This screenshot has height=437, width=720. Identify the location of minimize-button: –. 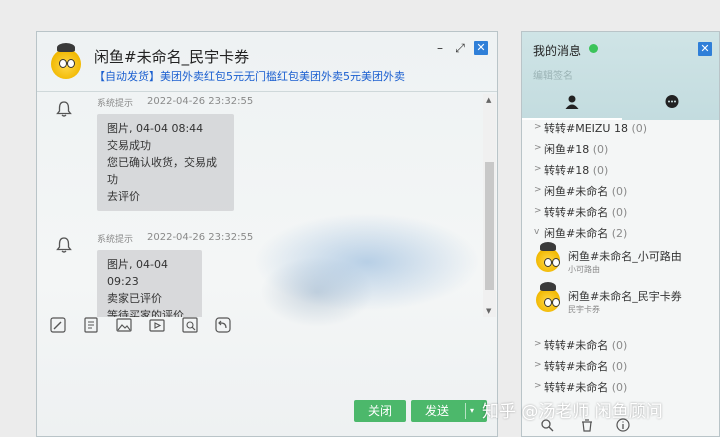
(440, 48).